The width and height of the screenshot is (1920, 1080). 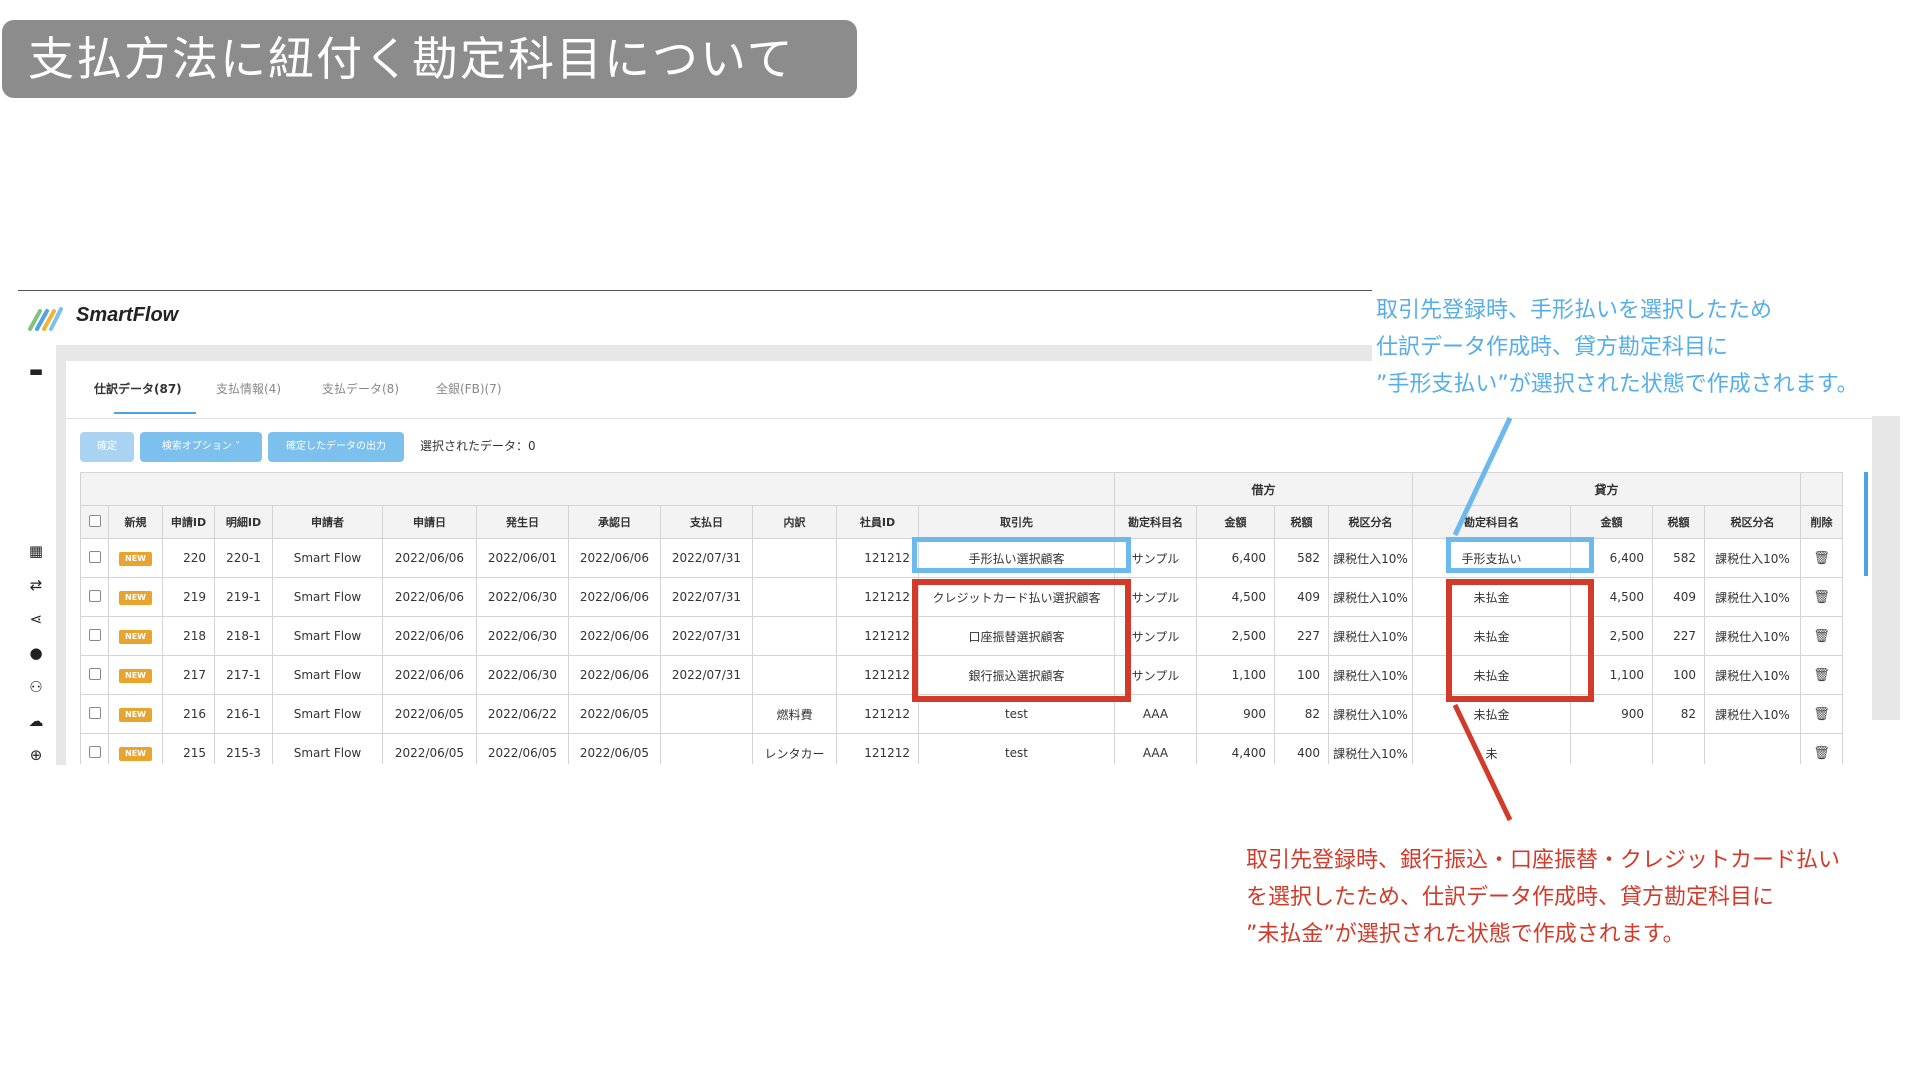 What do you see at coordinates (1021, 555) in the screenshot?
I see `highlight-vendor-promissory` at bounding box center [1021, 555].